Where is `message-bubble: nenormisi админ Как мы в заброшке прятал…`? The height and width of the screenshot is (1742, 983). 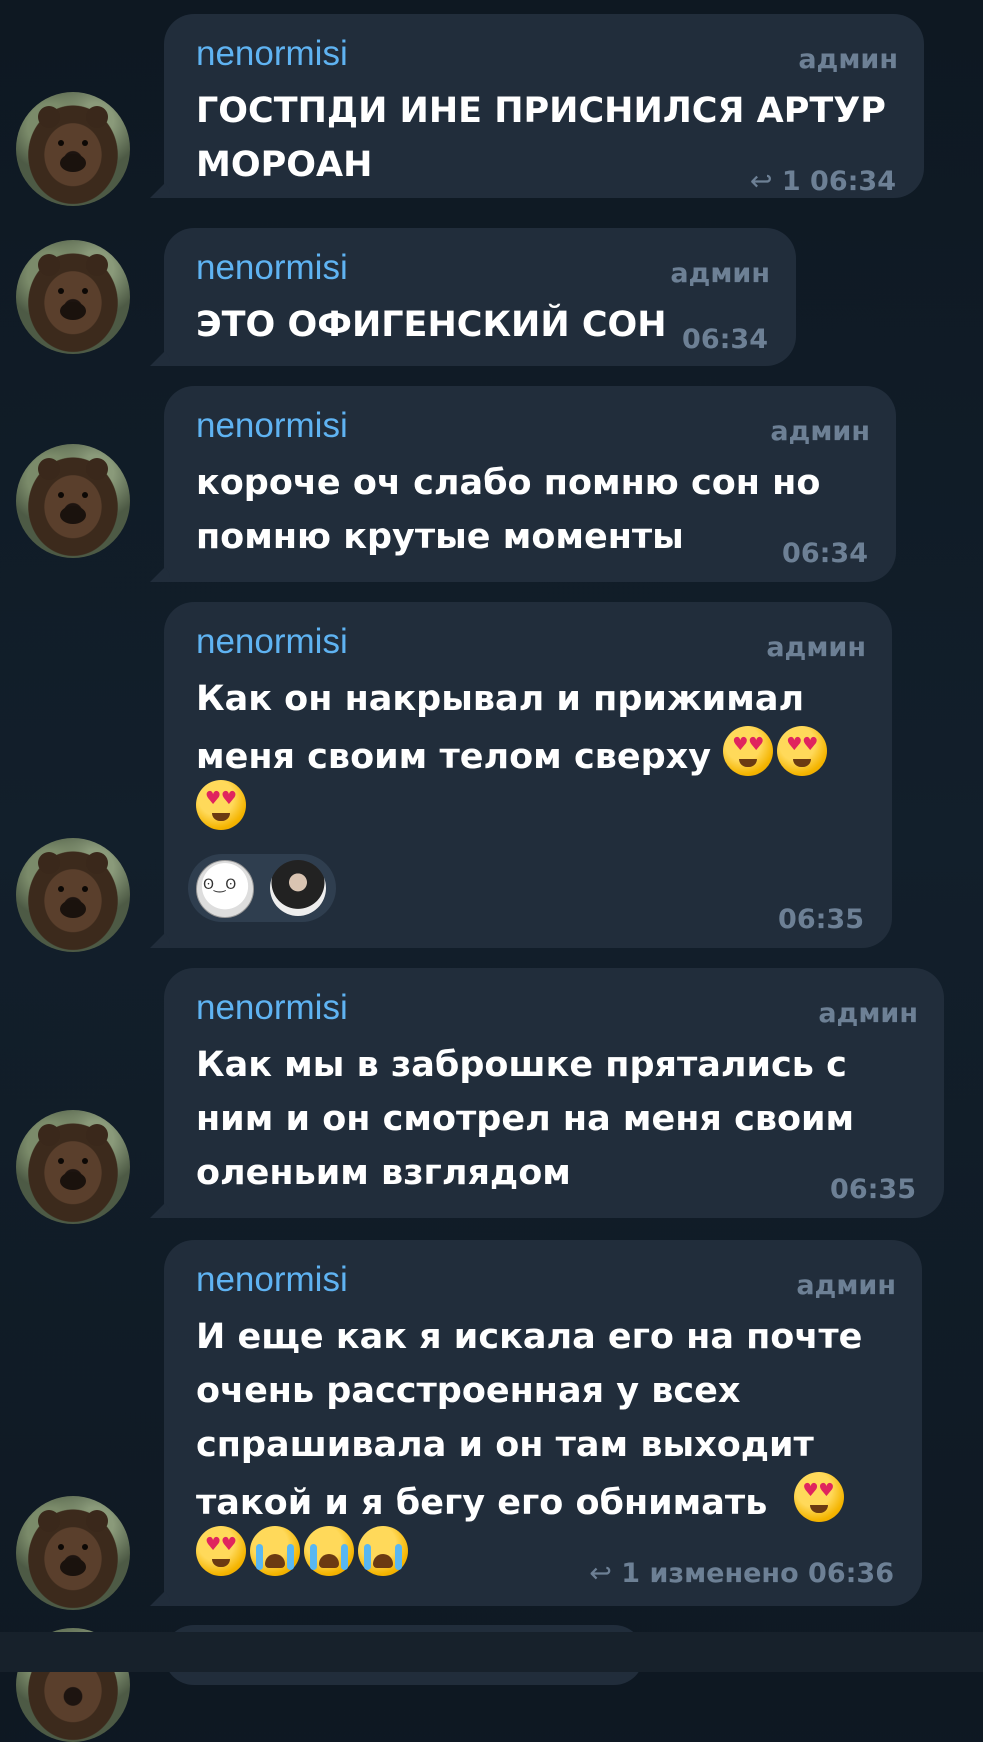
message-bubble: nenormisi админ Как мы в заброшке прятал… is located at coordinates (554, 1093).